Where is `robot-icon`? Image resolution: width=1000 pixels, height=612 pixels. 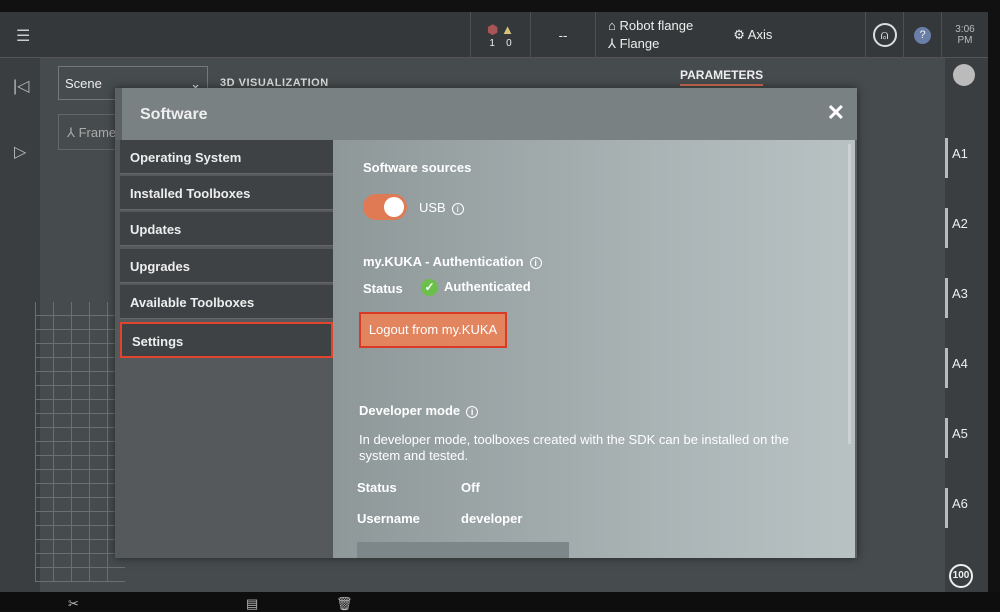 robot-icon is located at coordinates (964, 75).